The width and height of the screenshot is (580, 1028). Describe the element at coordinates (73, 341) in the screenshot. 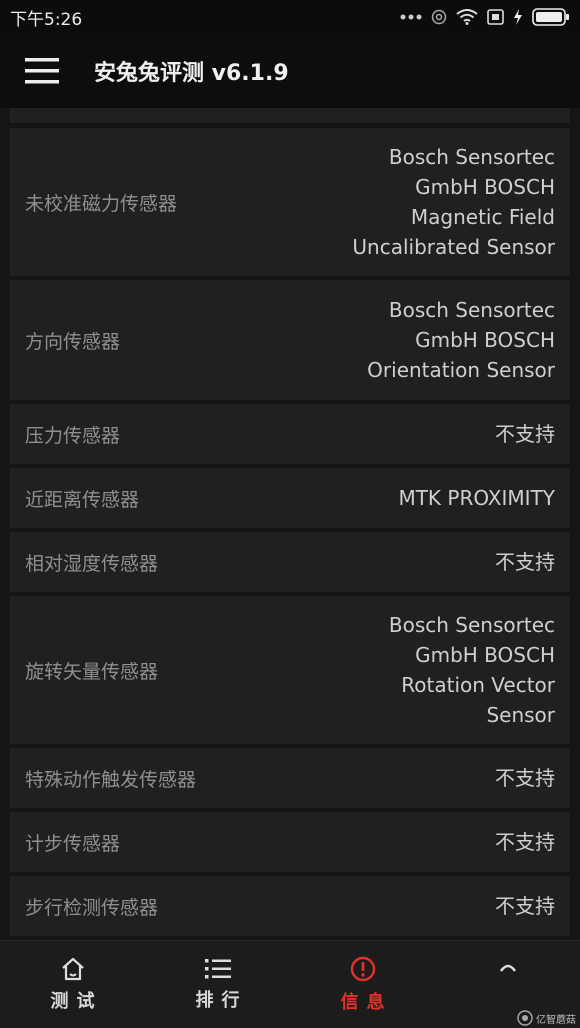

I see `sensor-label: 方向传感器` at that location.